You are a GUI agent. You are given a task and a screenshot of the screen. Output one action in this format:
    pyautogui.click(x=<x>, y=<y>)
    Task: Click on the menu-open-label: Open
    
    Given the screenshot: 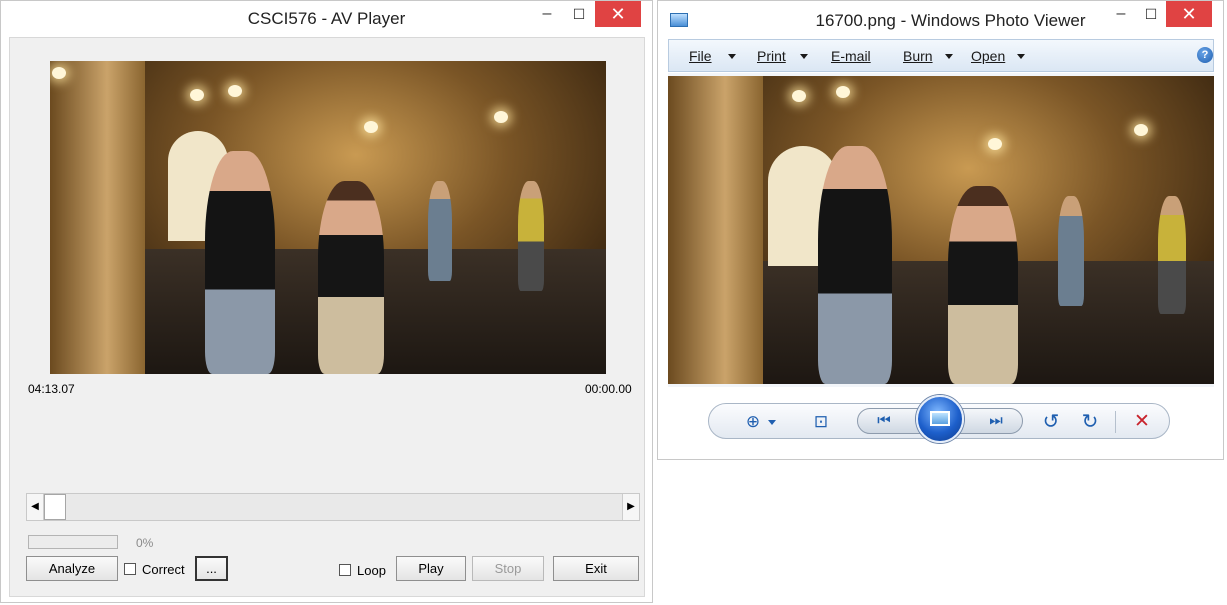 What is the action you would take?
    pyautogui.click(x=988, y=56)
    